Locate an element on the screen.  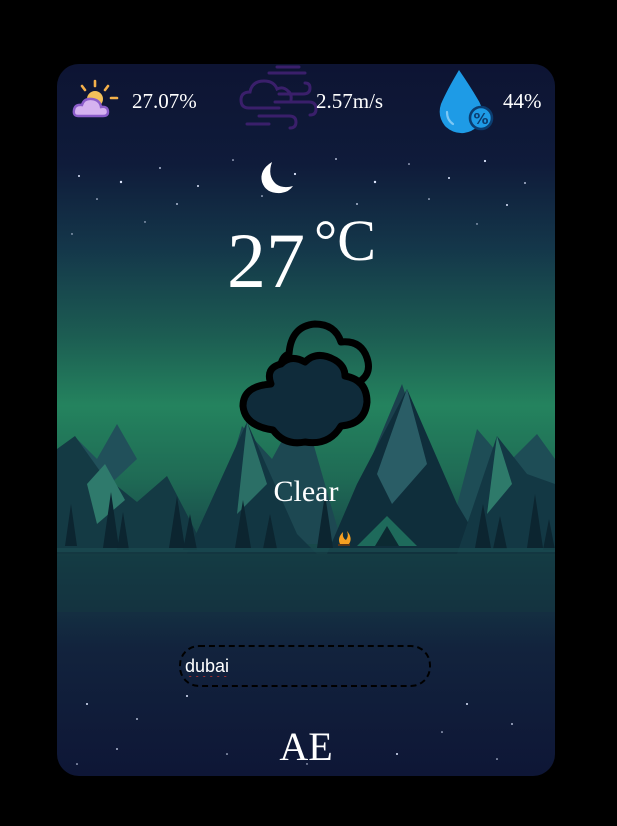
cloudiness-value: 27.07% is located at coordinates (164, 101).